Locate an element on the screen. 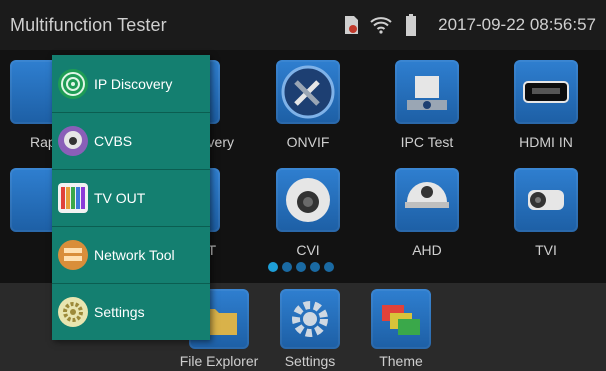 Image resolution: width=606 pixels, height=371 pixels. settings-icon is located at coordinates (73, 312).